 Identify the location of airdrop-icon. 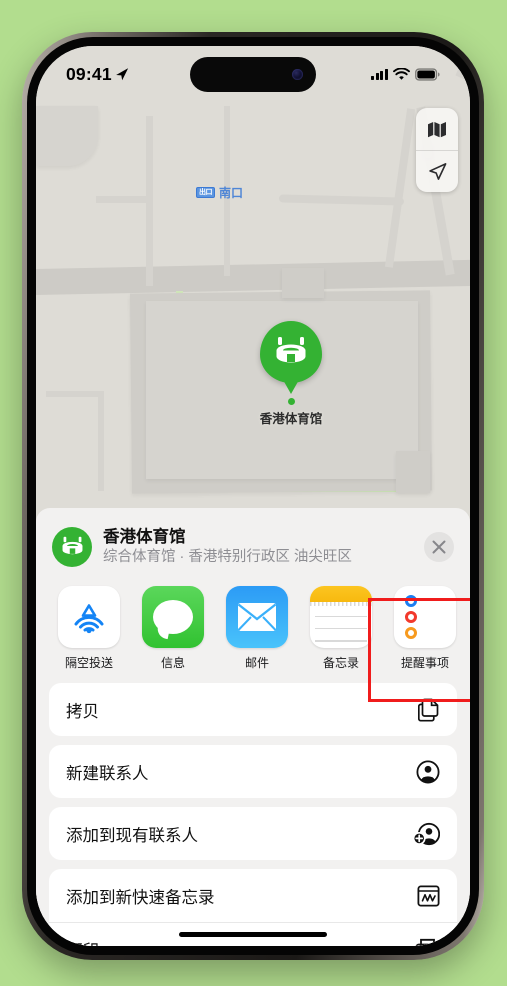
(89, 617).